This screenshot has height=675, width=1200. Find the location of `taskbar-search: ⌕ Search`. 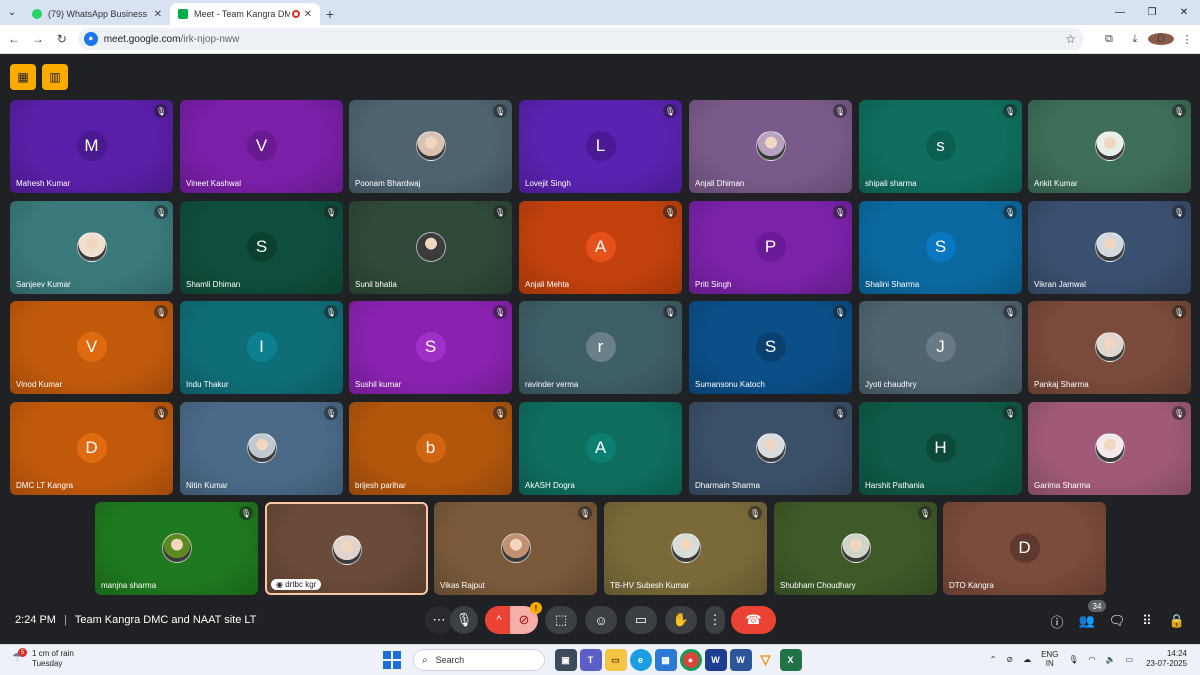

taskbar-search: ⌕ Search is located at coordinates (479, 660).